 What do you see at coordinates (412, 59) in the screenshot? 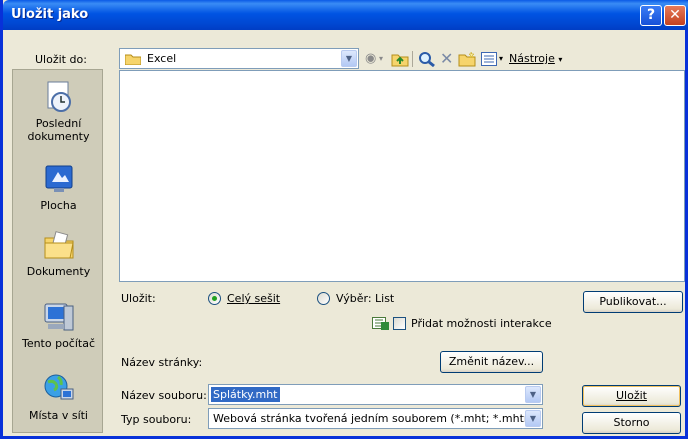
I see `toolbar-separator` at bounding box center [412, 59].